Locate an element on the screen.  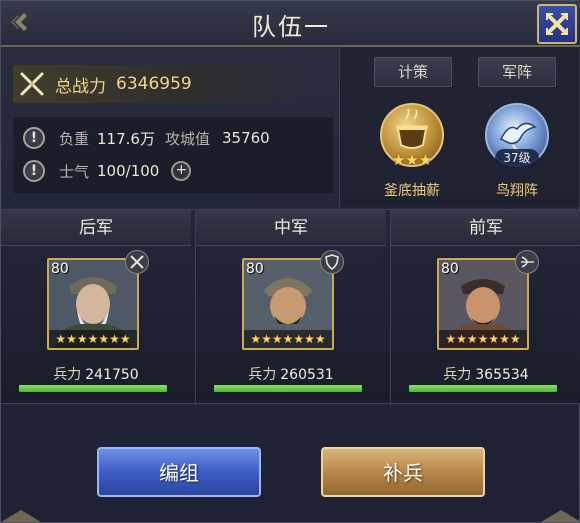
total-power-row: 总战力 6346959 is located at coordinates (163, 84).